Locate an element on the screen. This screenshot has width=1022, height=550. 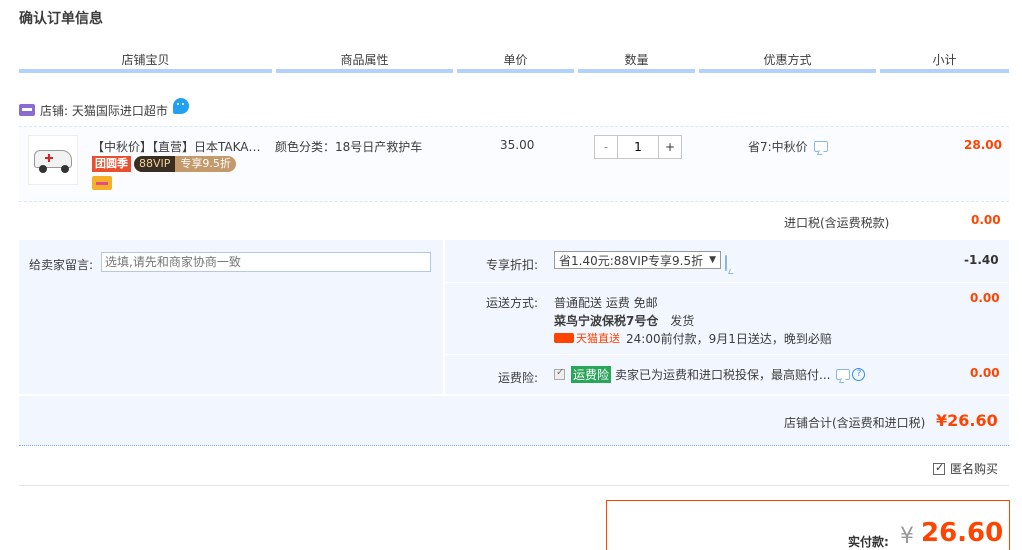
delivery-promise: 天猫直送 24:00前付款，9月1日送达，晚到必赔 is located at coordinates (693, 338).